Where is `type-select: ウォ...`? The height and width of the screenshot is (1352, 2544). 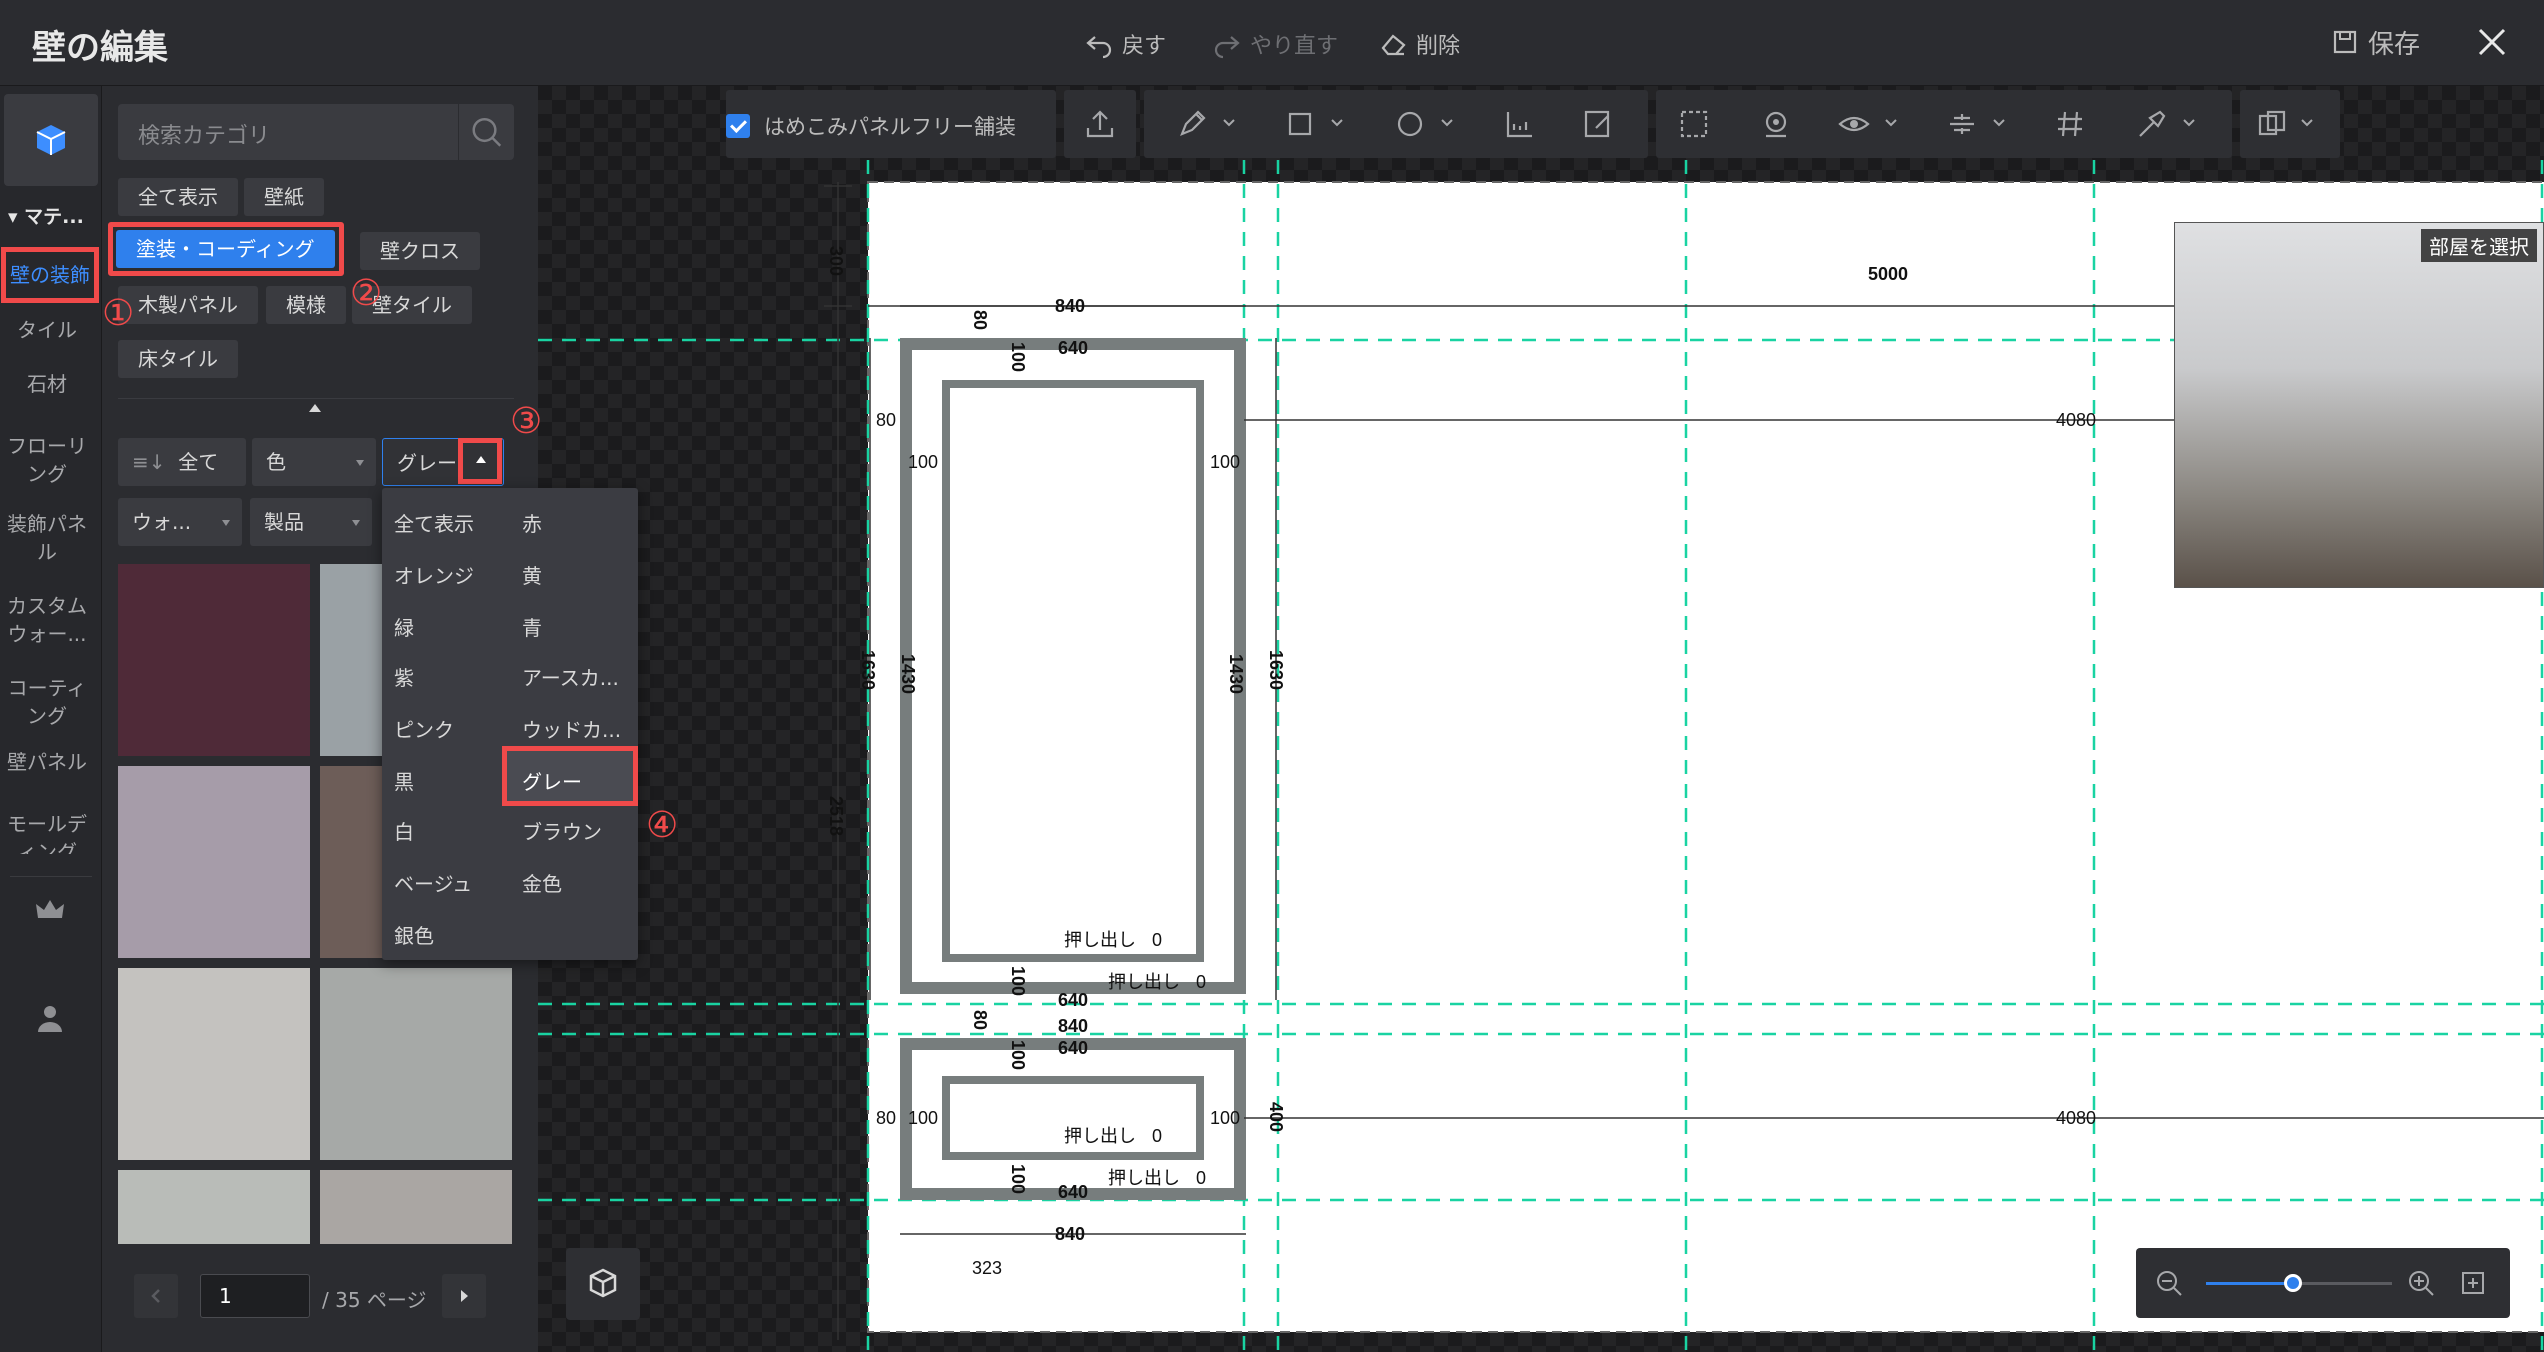
type-select: ウォ... is located at coordinates (180, 522).